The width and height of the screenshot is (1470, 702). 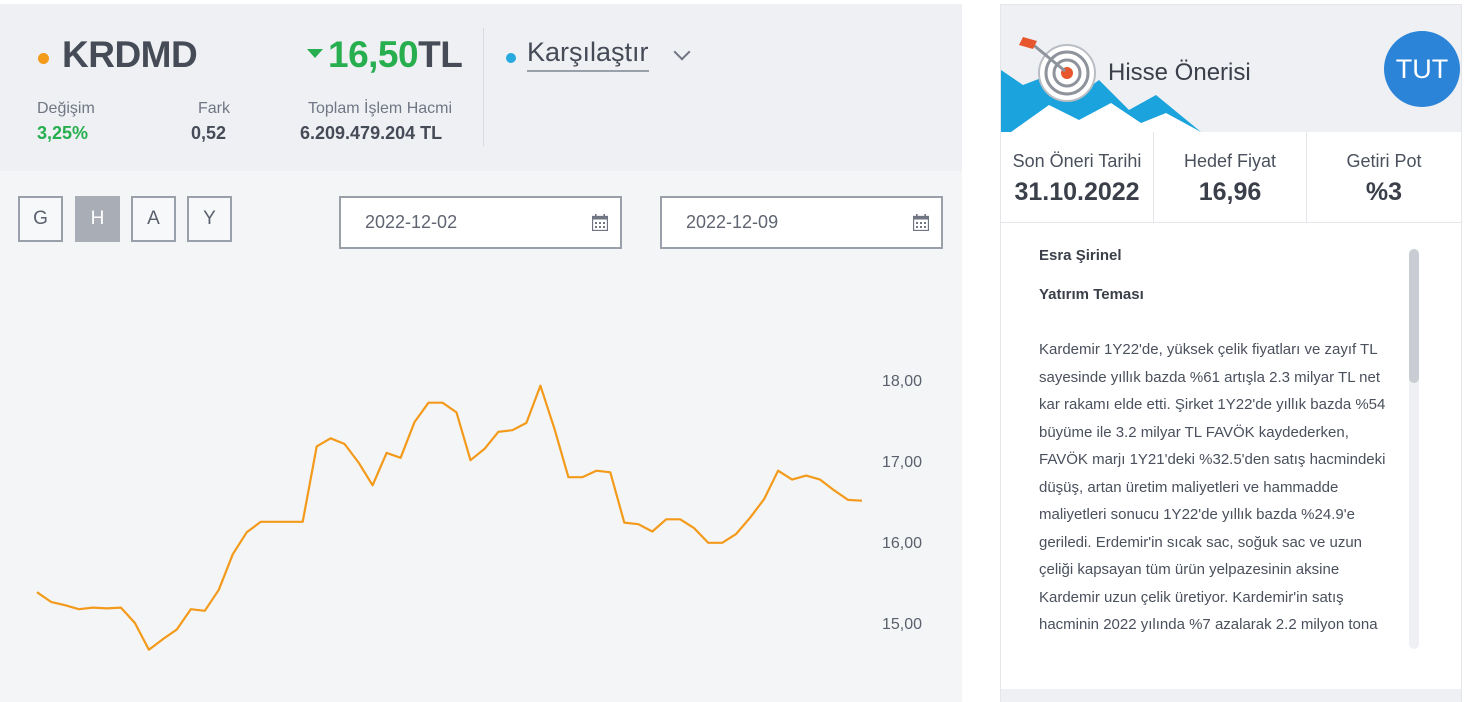 I want to click on return-cell: Getiri Pot %3, so click(x=1384, y=177).